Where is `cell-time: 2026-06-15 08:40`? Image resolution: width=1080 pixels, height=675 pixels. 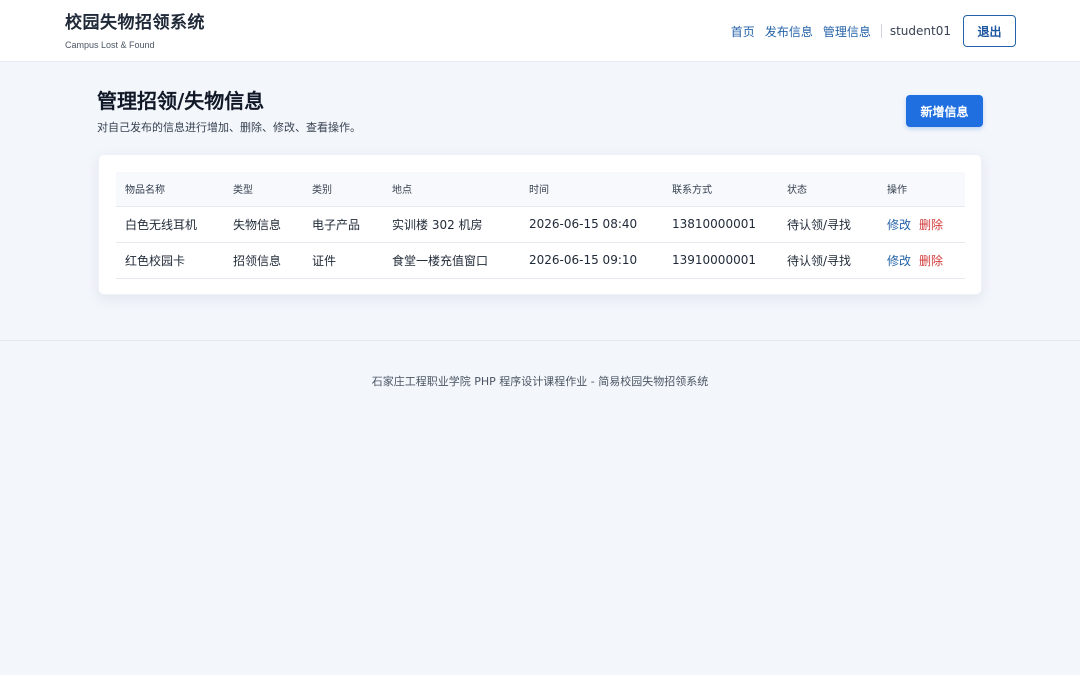 cell-time: 2026-06-15 08:40 is located at coordinates (591, 224).